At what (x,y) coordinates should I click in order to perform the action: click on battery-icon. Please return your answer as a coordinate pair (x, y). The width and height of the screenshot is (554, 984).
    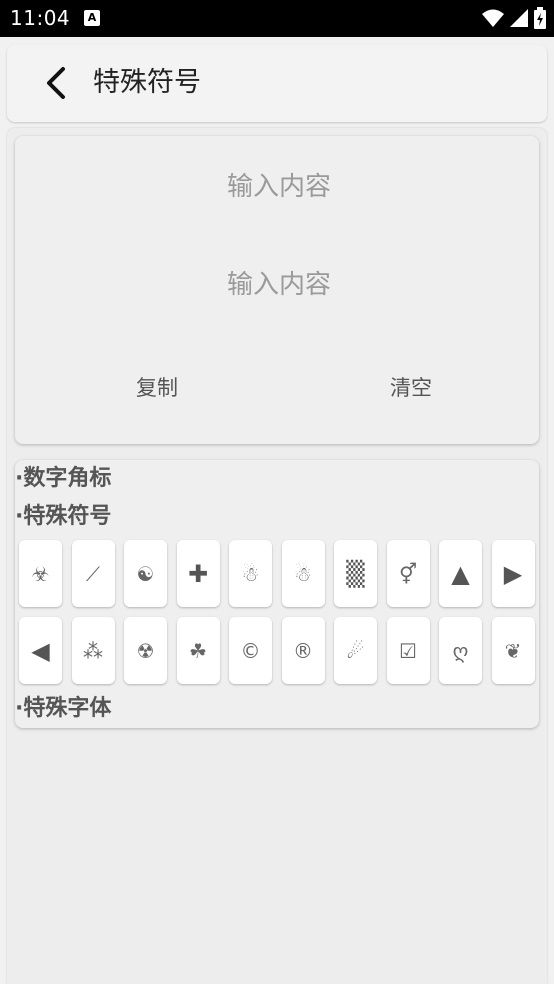
    Looking at the image, I should click on (540, 18).